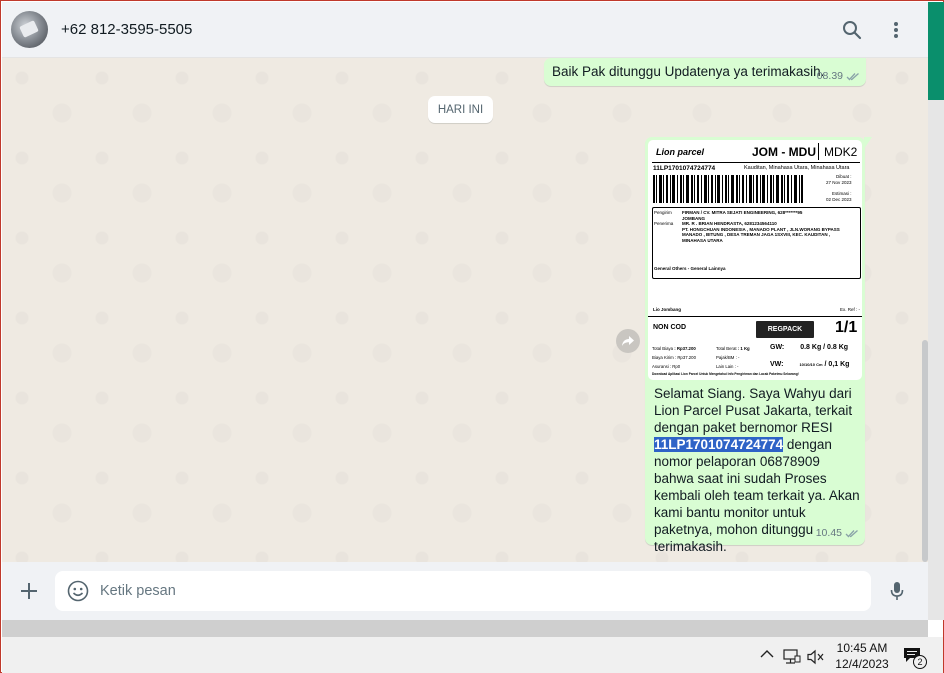 This screenshot has height=673, width=944. I want to click on label-cod: NON COD, so click(670, 327).